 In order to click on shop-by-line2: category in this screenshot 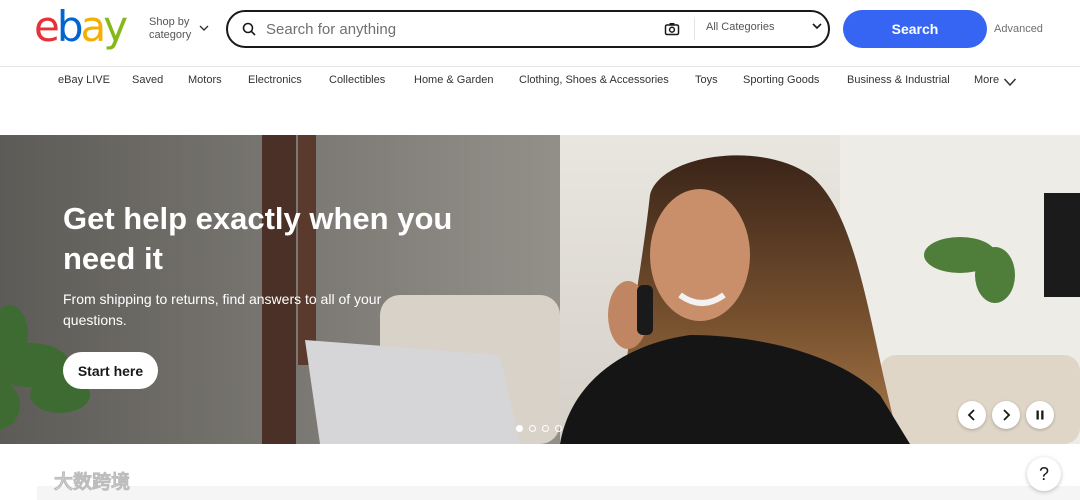, I will do `click(170, 35)`.